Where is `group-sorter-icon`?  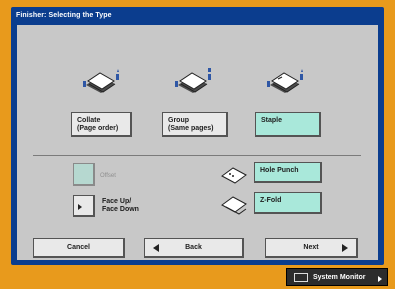 group-sorter-icon is located at coordinates (193, 80).